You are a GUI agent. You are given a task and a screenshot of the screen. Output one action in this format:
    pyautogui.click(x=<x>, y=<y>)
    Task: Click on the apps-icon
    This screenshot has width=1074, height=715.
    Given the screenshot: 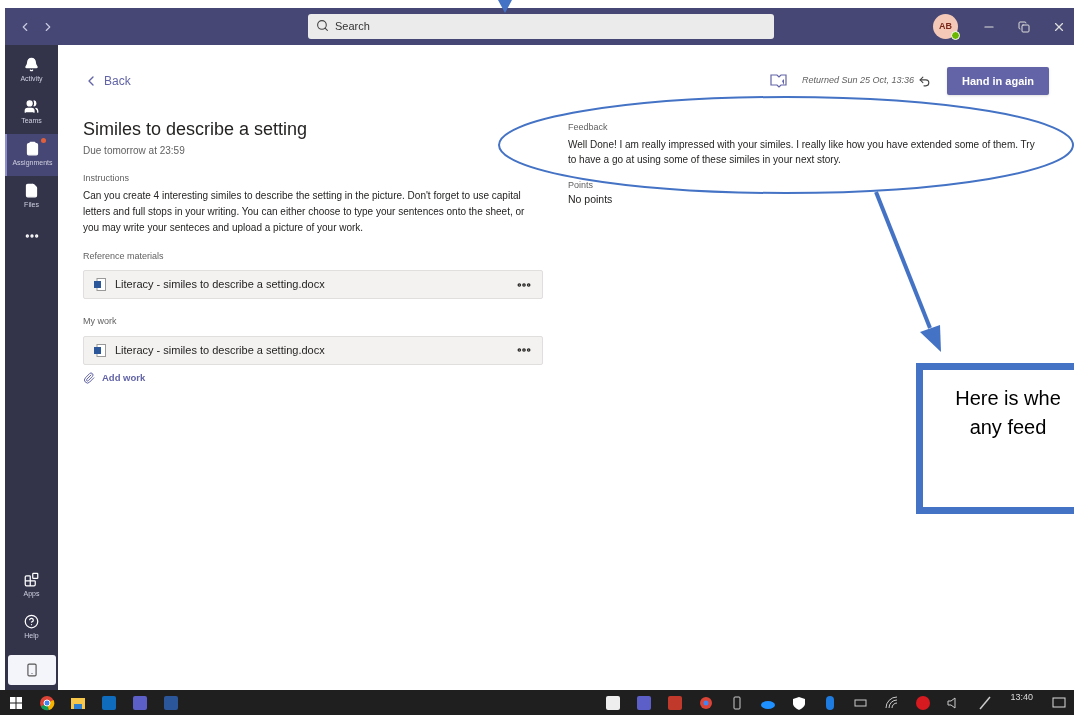 What is the action you would take?
    pyautogui.click(x=31, y=580)
    